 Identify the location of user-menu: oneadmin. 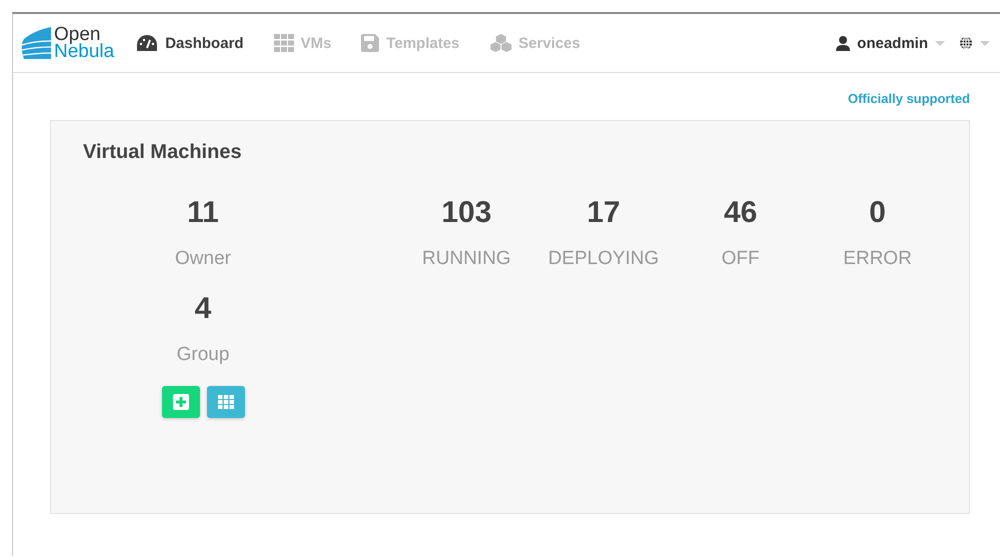
(890, 43).